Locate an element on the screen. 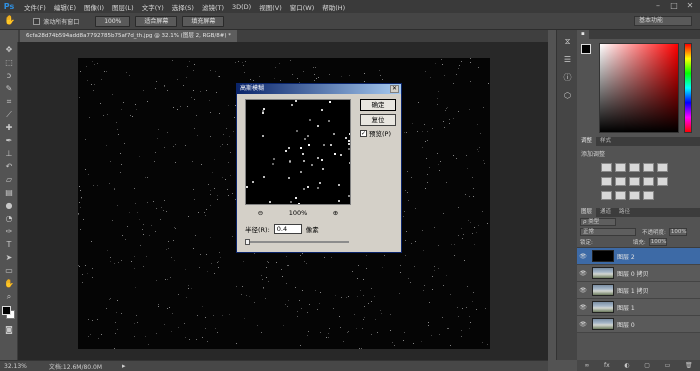 This screenshot has width=700, height=371. layer-style-icon: fx is located at coordinates (607, 365).